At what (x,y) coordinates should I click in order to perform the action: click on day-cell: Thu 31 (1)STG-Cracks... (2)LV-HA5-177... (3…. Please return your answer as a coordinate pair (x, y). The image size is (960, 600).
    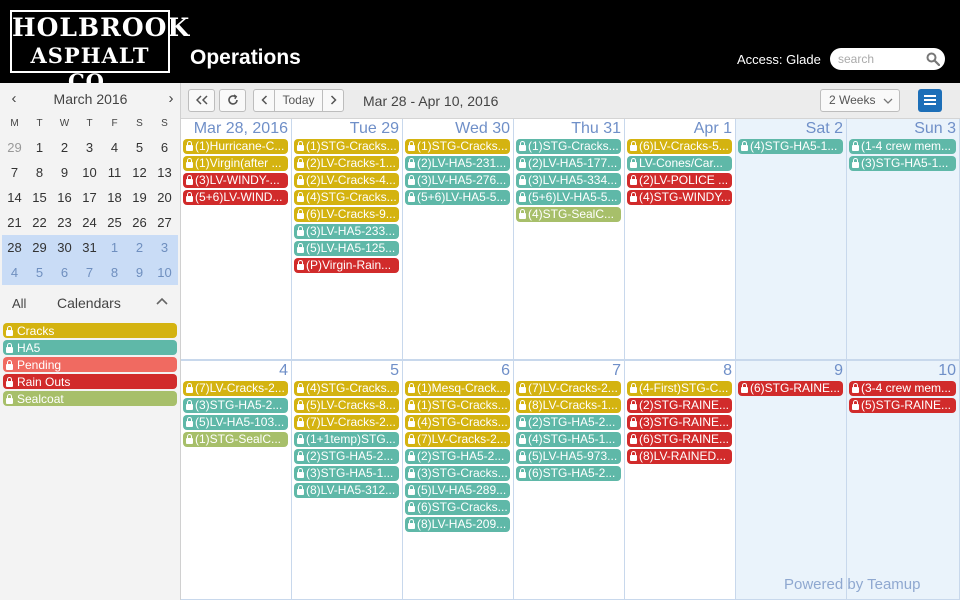
    Looking at the image, I should click on (569, 239).